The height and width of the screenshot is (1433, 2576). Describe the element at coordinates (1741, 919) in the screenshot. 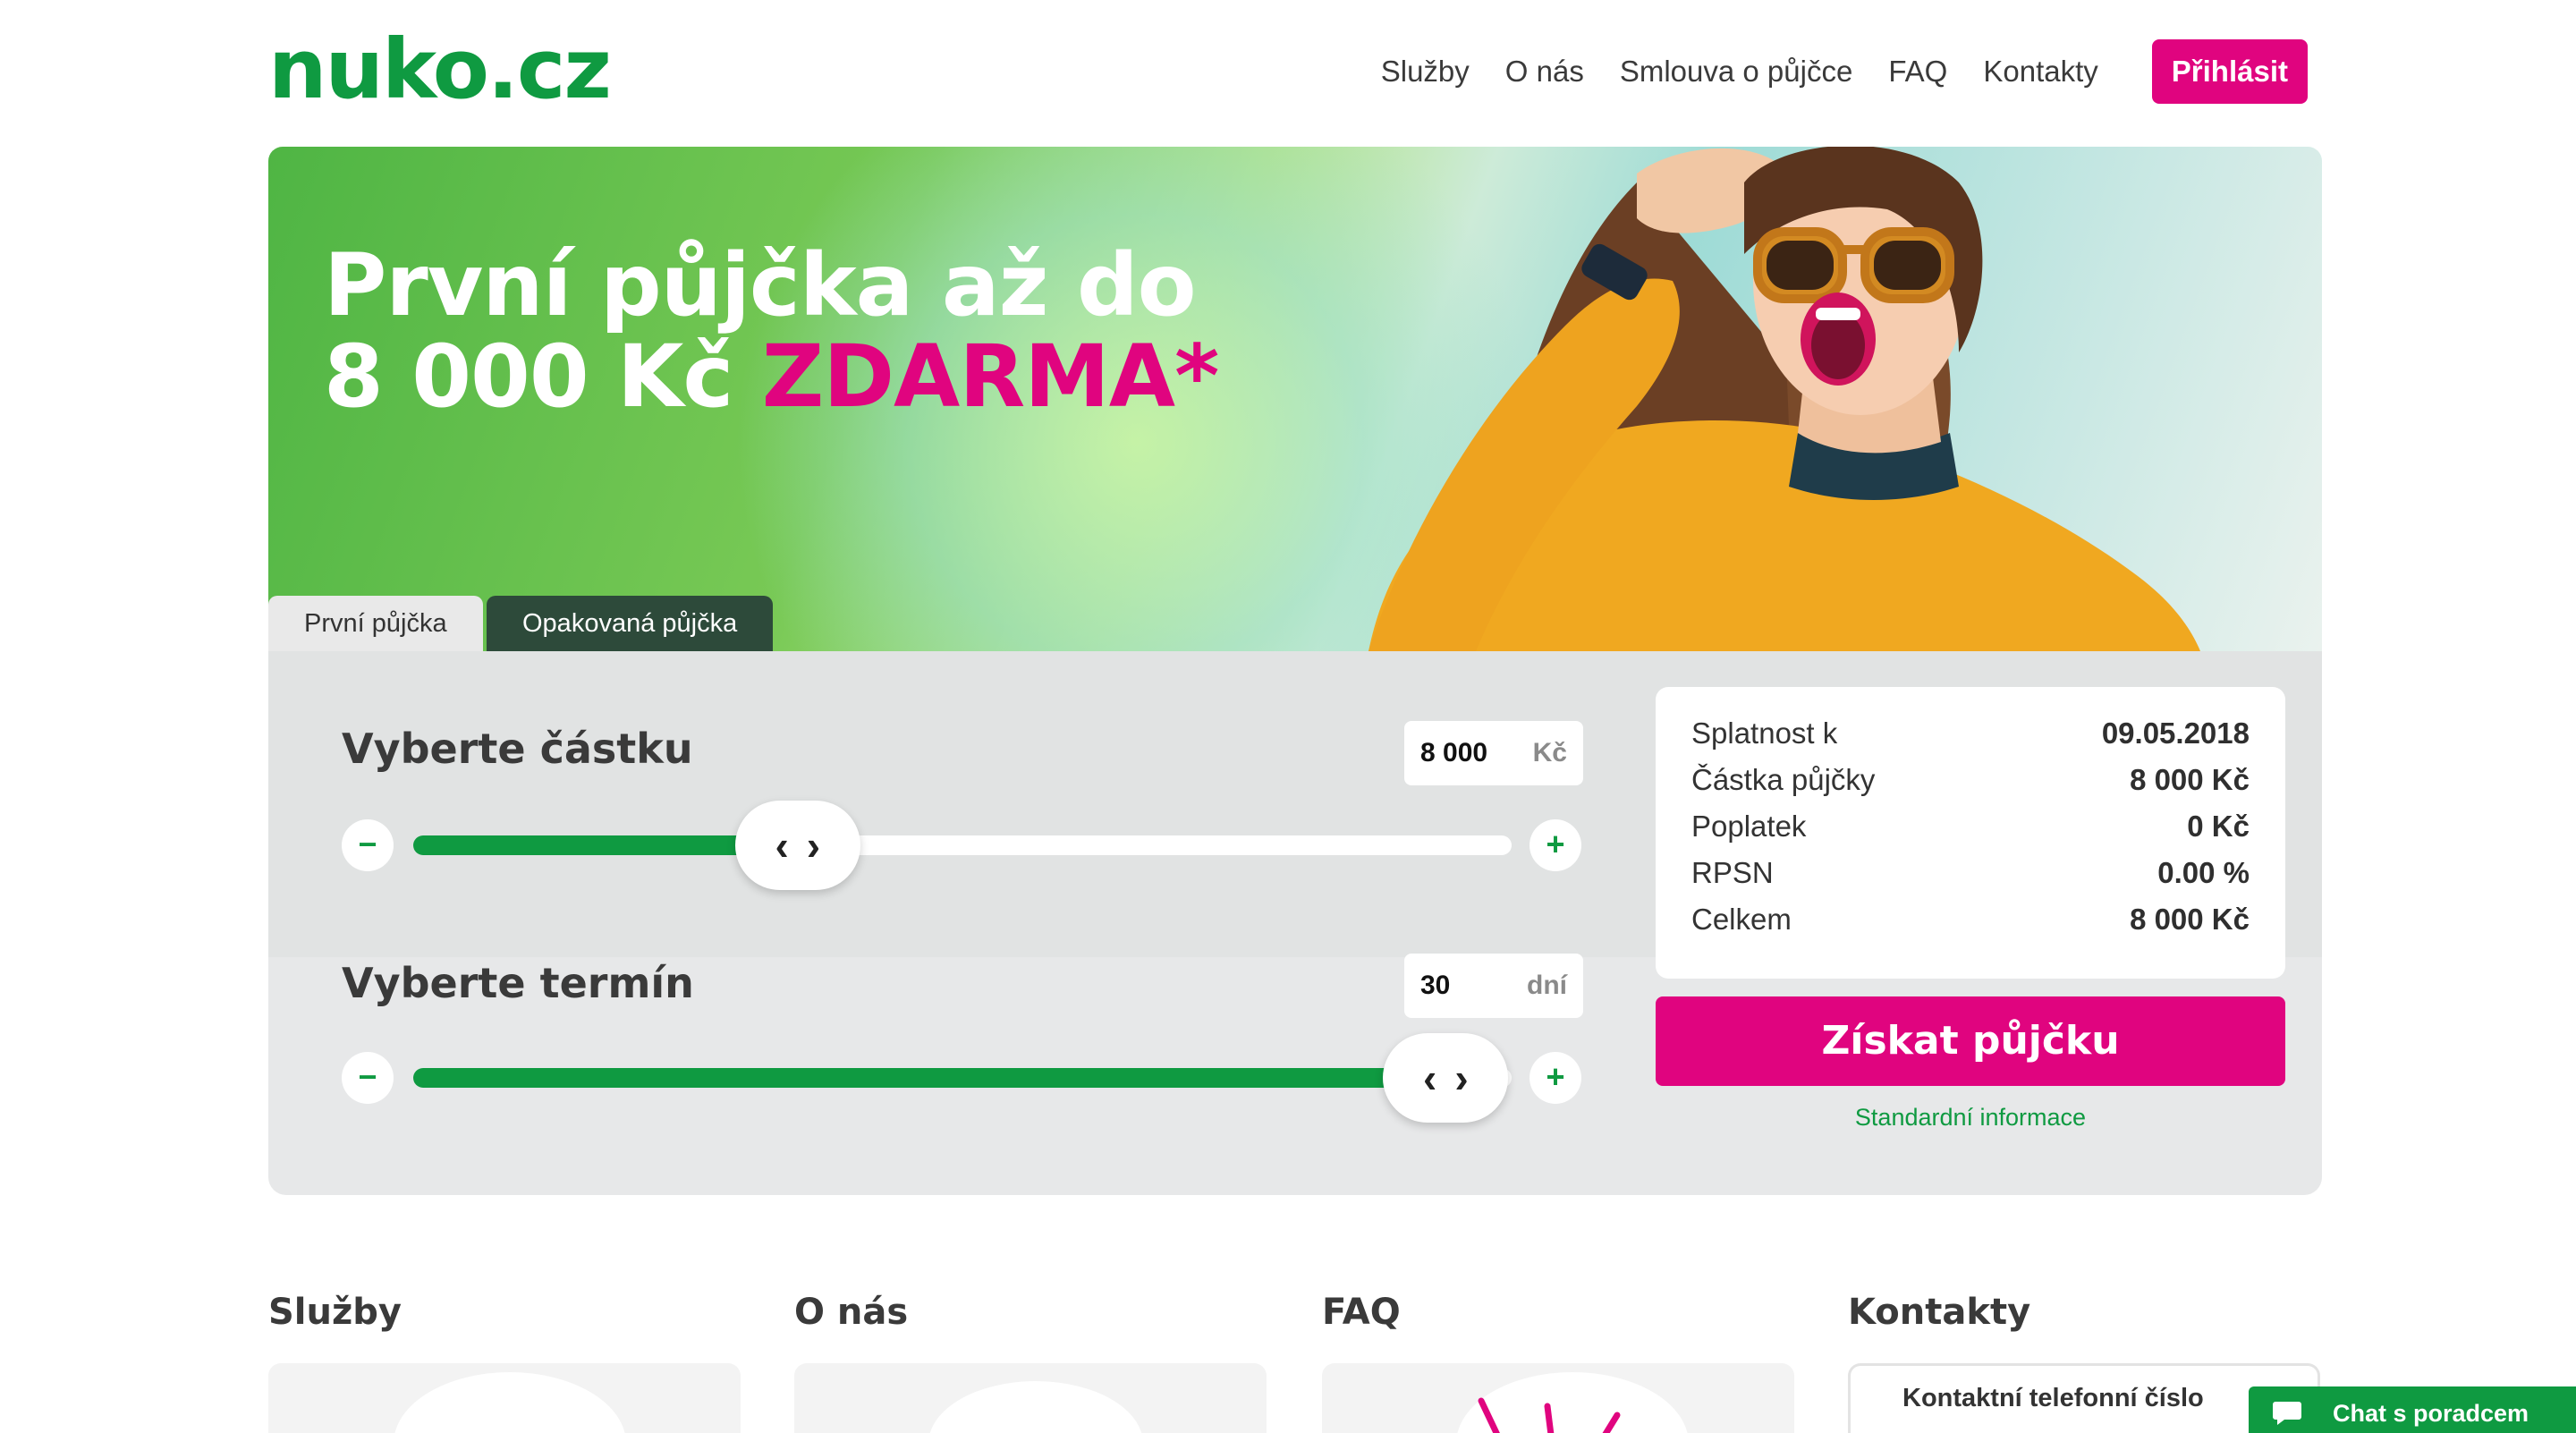

I see `summary-label: Celkem` at that location.